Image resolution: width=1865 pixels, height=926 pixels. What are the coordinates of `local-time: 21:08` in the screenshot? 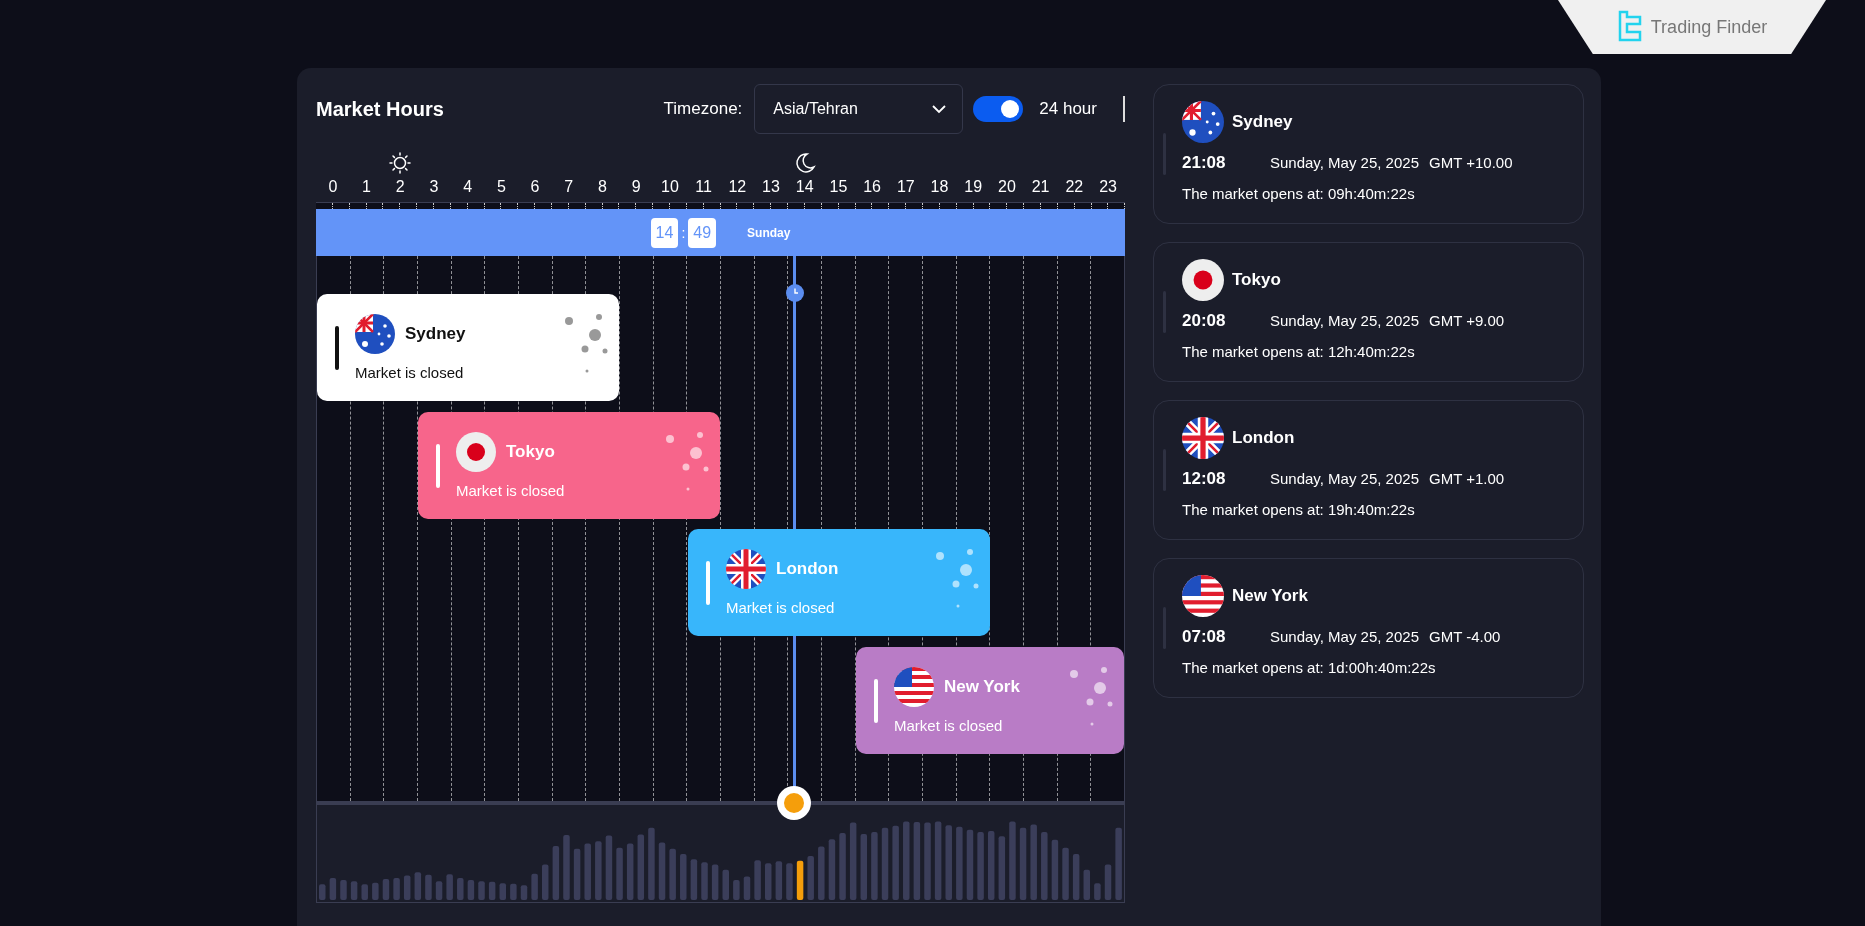 It's located at (1204, 163).